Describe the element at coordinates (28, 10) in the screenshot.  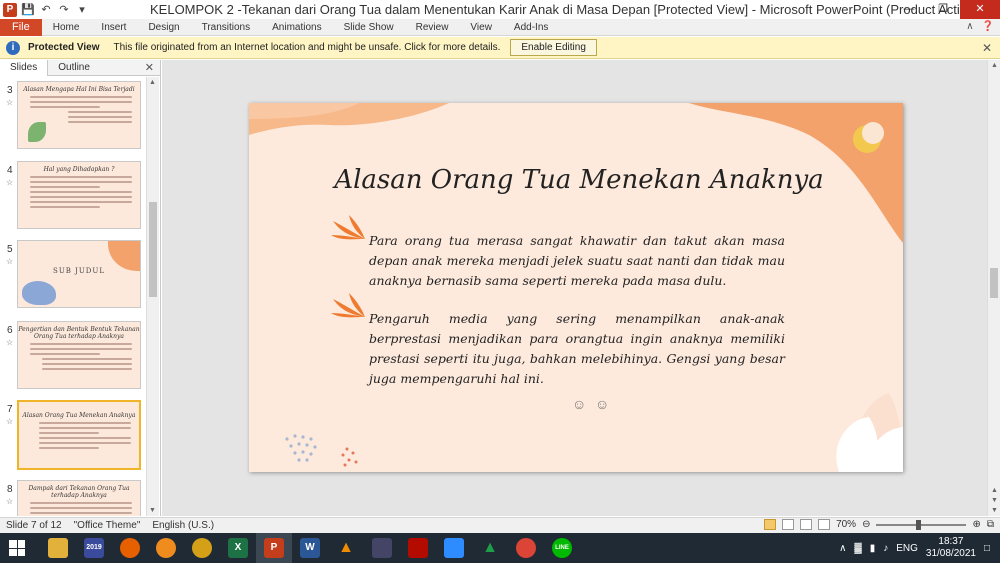
I see `save-icon: 💾` at that location.